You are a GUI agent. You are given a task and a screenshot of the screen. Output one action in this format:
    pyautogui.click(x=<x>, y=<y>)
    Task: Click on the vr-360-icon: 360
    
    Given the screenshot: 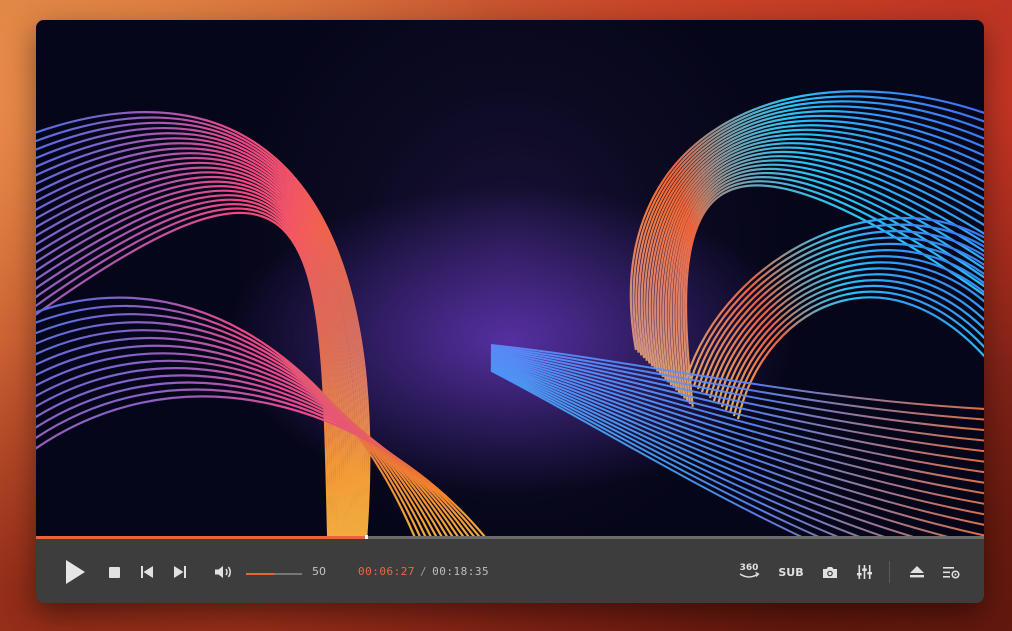 What is the action you would take?
    pyautogui.click(x=750, y=570)
    